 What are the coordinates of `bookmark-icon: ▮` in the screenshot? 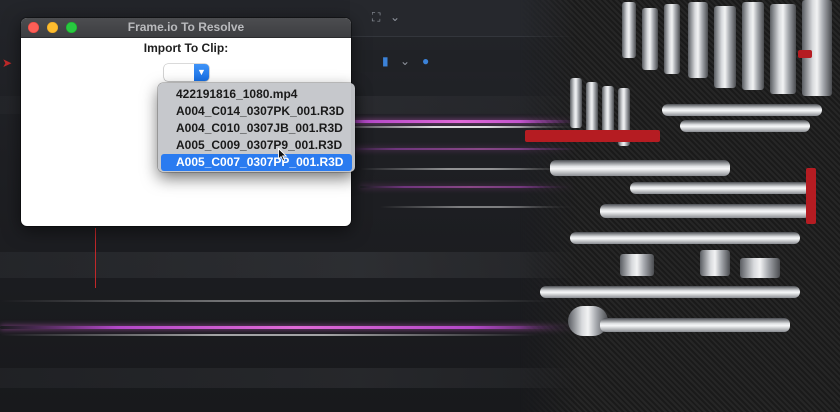 It's located at (385, 61).